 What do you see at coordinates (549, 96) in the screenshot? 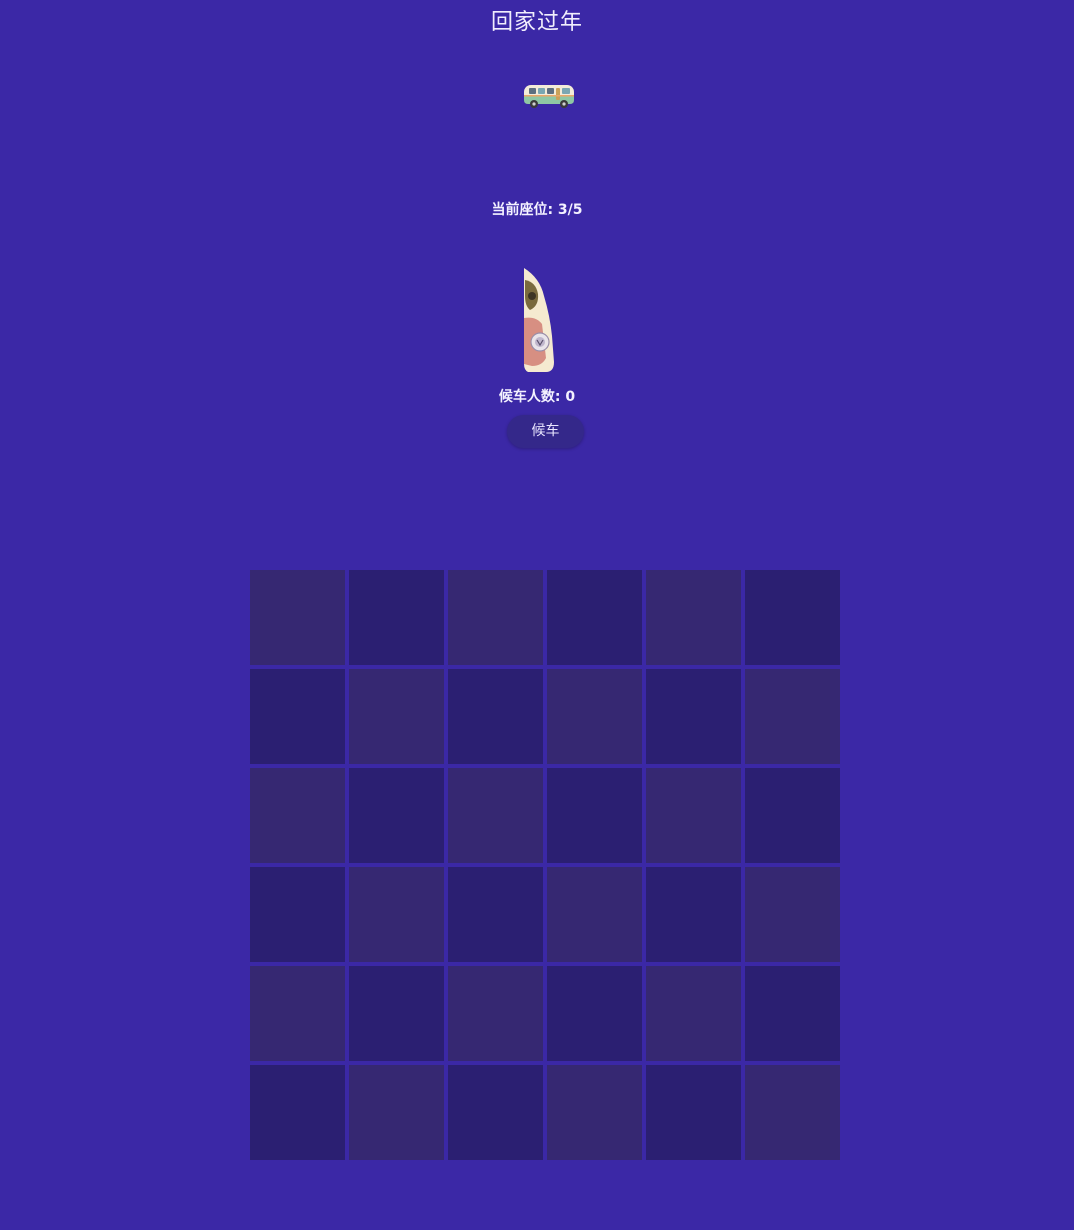
I see `bus-icon` at bounding box center [549, 96].